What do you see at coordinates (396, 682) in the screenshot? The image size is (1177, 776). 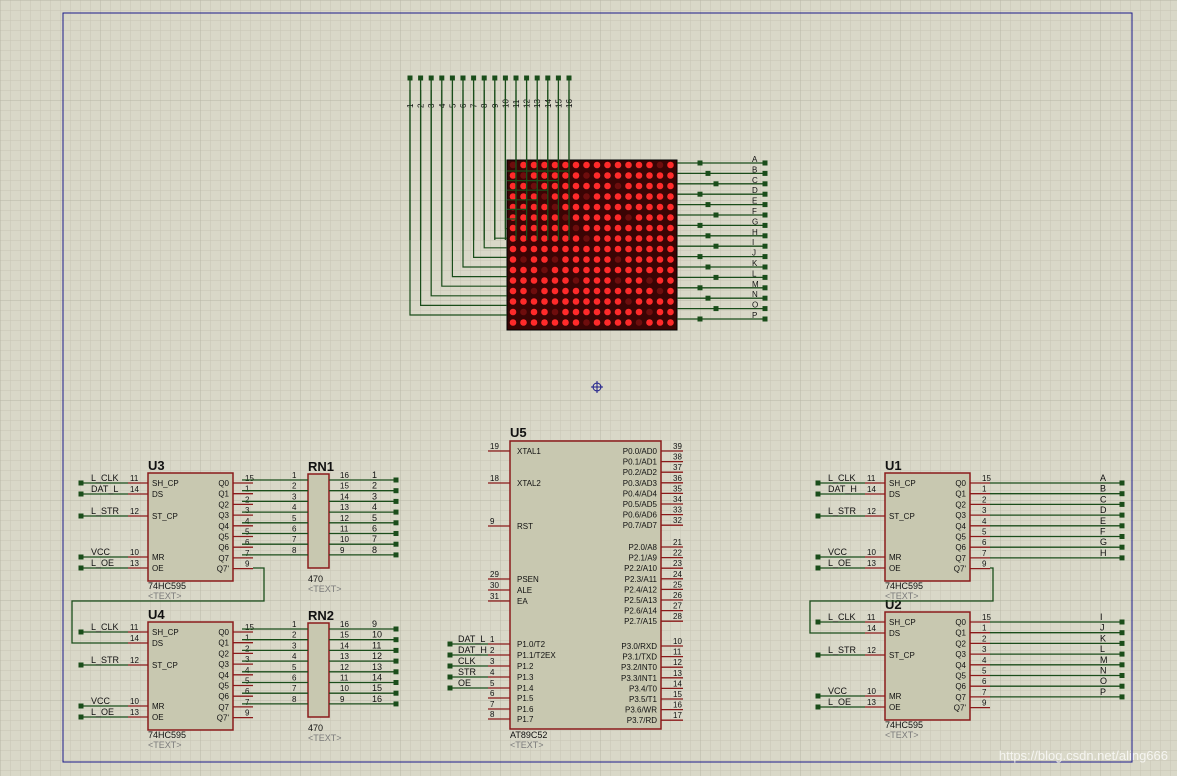 I see `rn-terminal` at bounding box center [396, 682].